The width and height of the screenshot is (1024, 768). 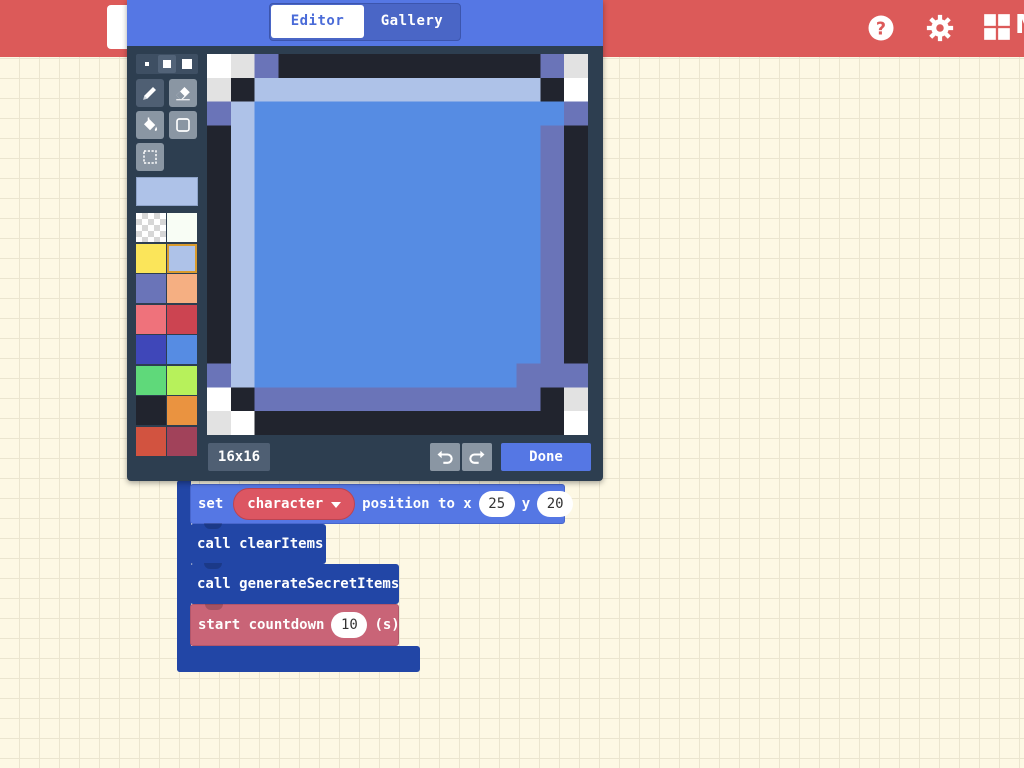 What do you see at coordinates (940, 28) in the screenshot?
I see `gear-icon` at bounding box center [940, 28].